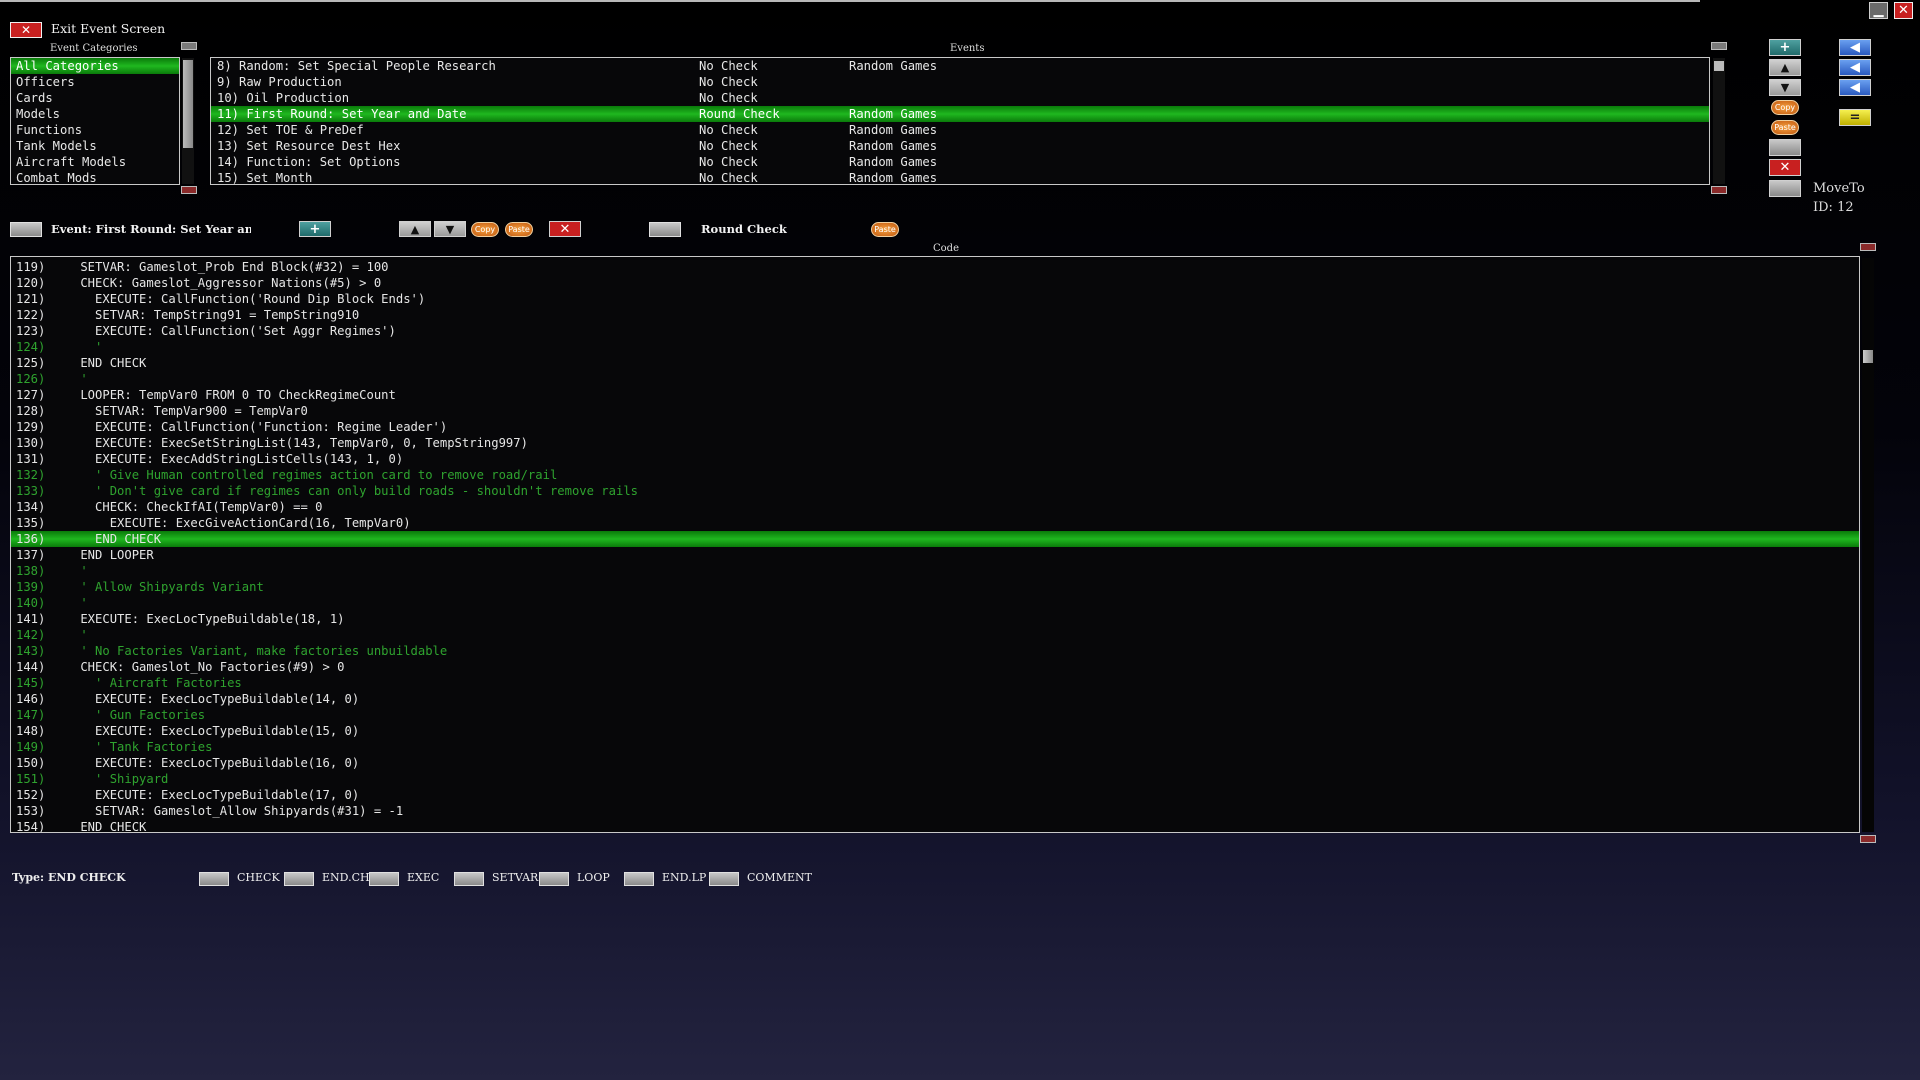 The height and width of the screenshot is (1080, 1920). I want to click on code-line: 126) ', so click(935, 379).